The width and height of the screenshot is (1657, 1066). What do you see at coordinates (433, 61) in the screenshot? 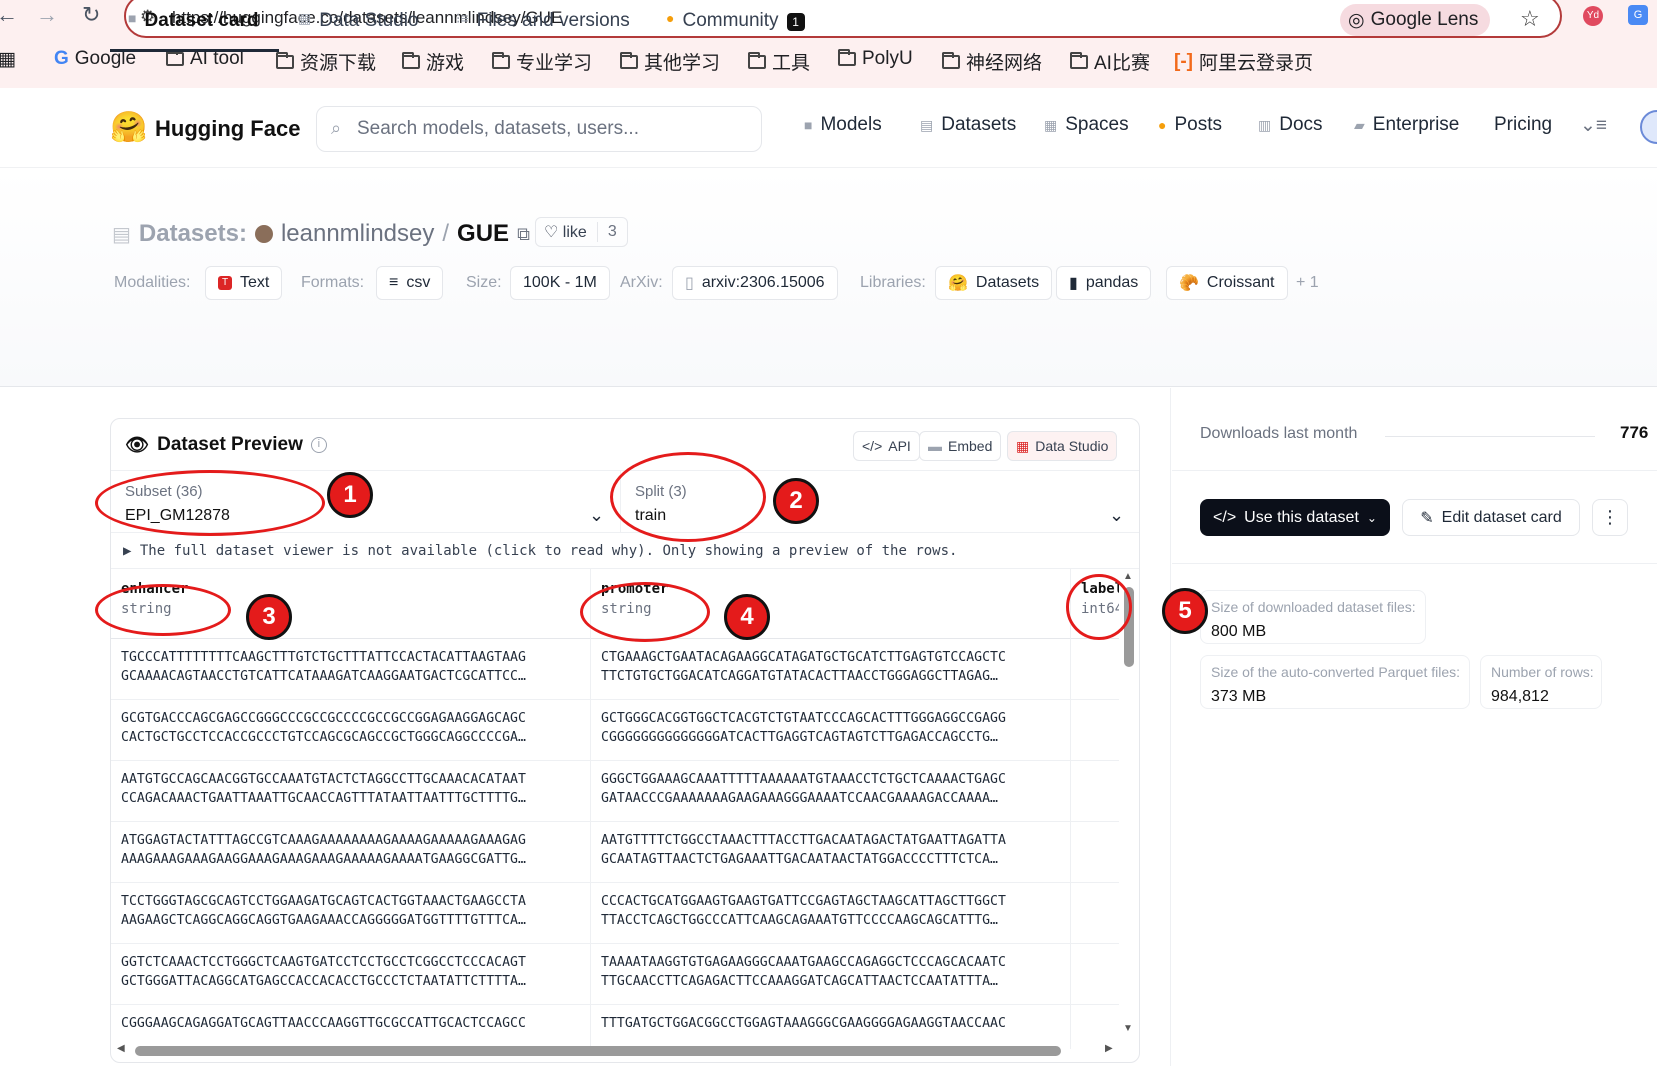
I see `bookmark-folder: 游戏` at bounding box center [433, 61].